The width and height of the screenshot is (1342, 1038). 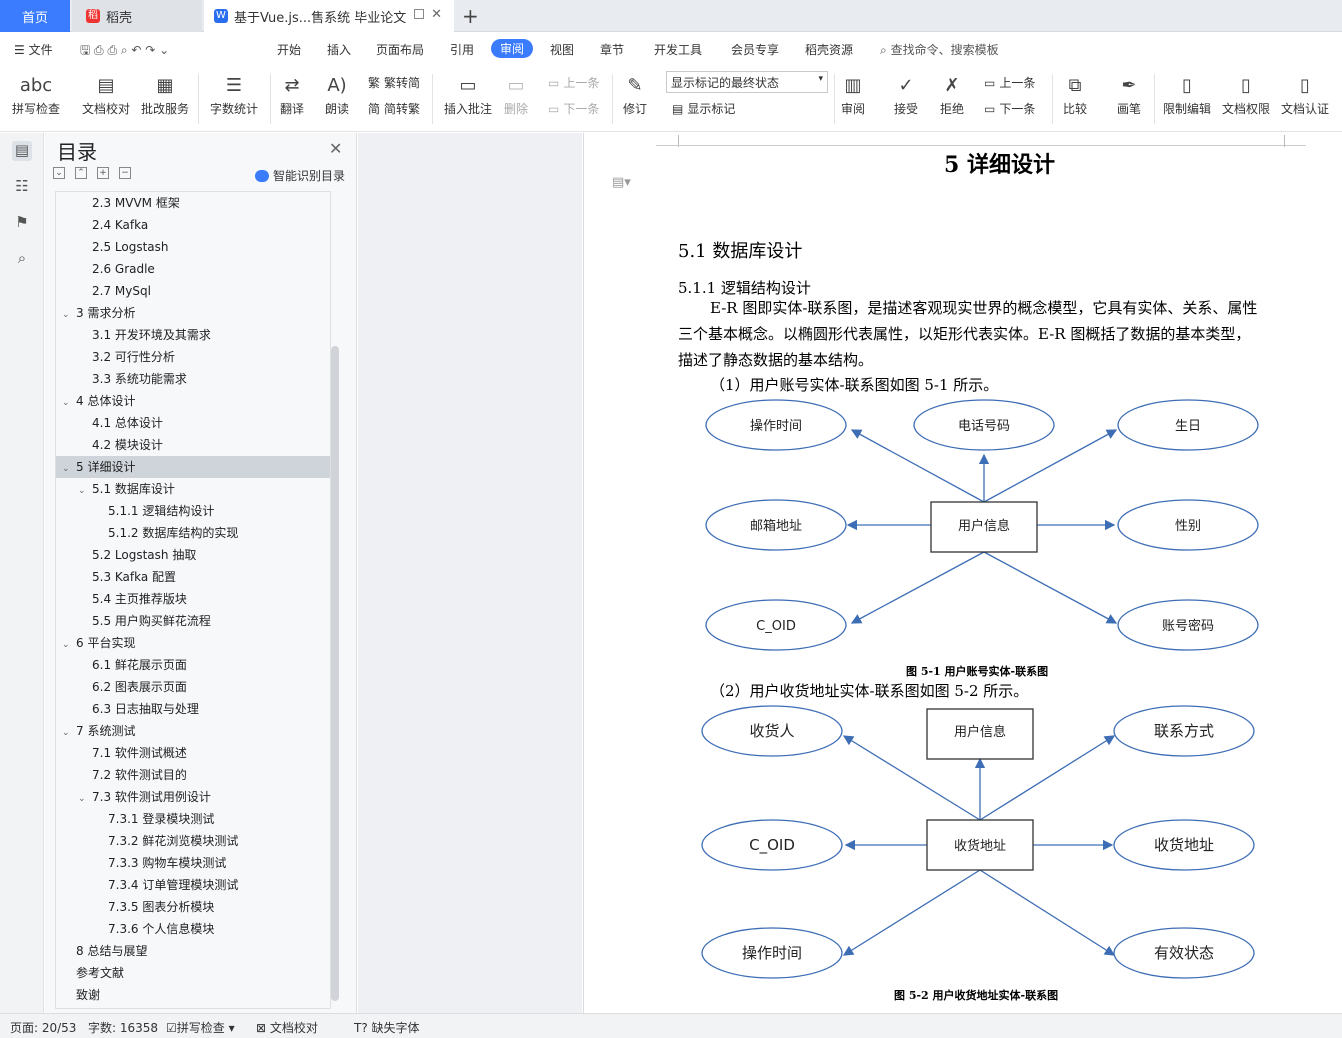 What do you see at coordinates (193, 731) in the screenshot?
I see `toc-item: ⌄ 7 系统测试` at bounding box center [193, 731].